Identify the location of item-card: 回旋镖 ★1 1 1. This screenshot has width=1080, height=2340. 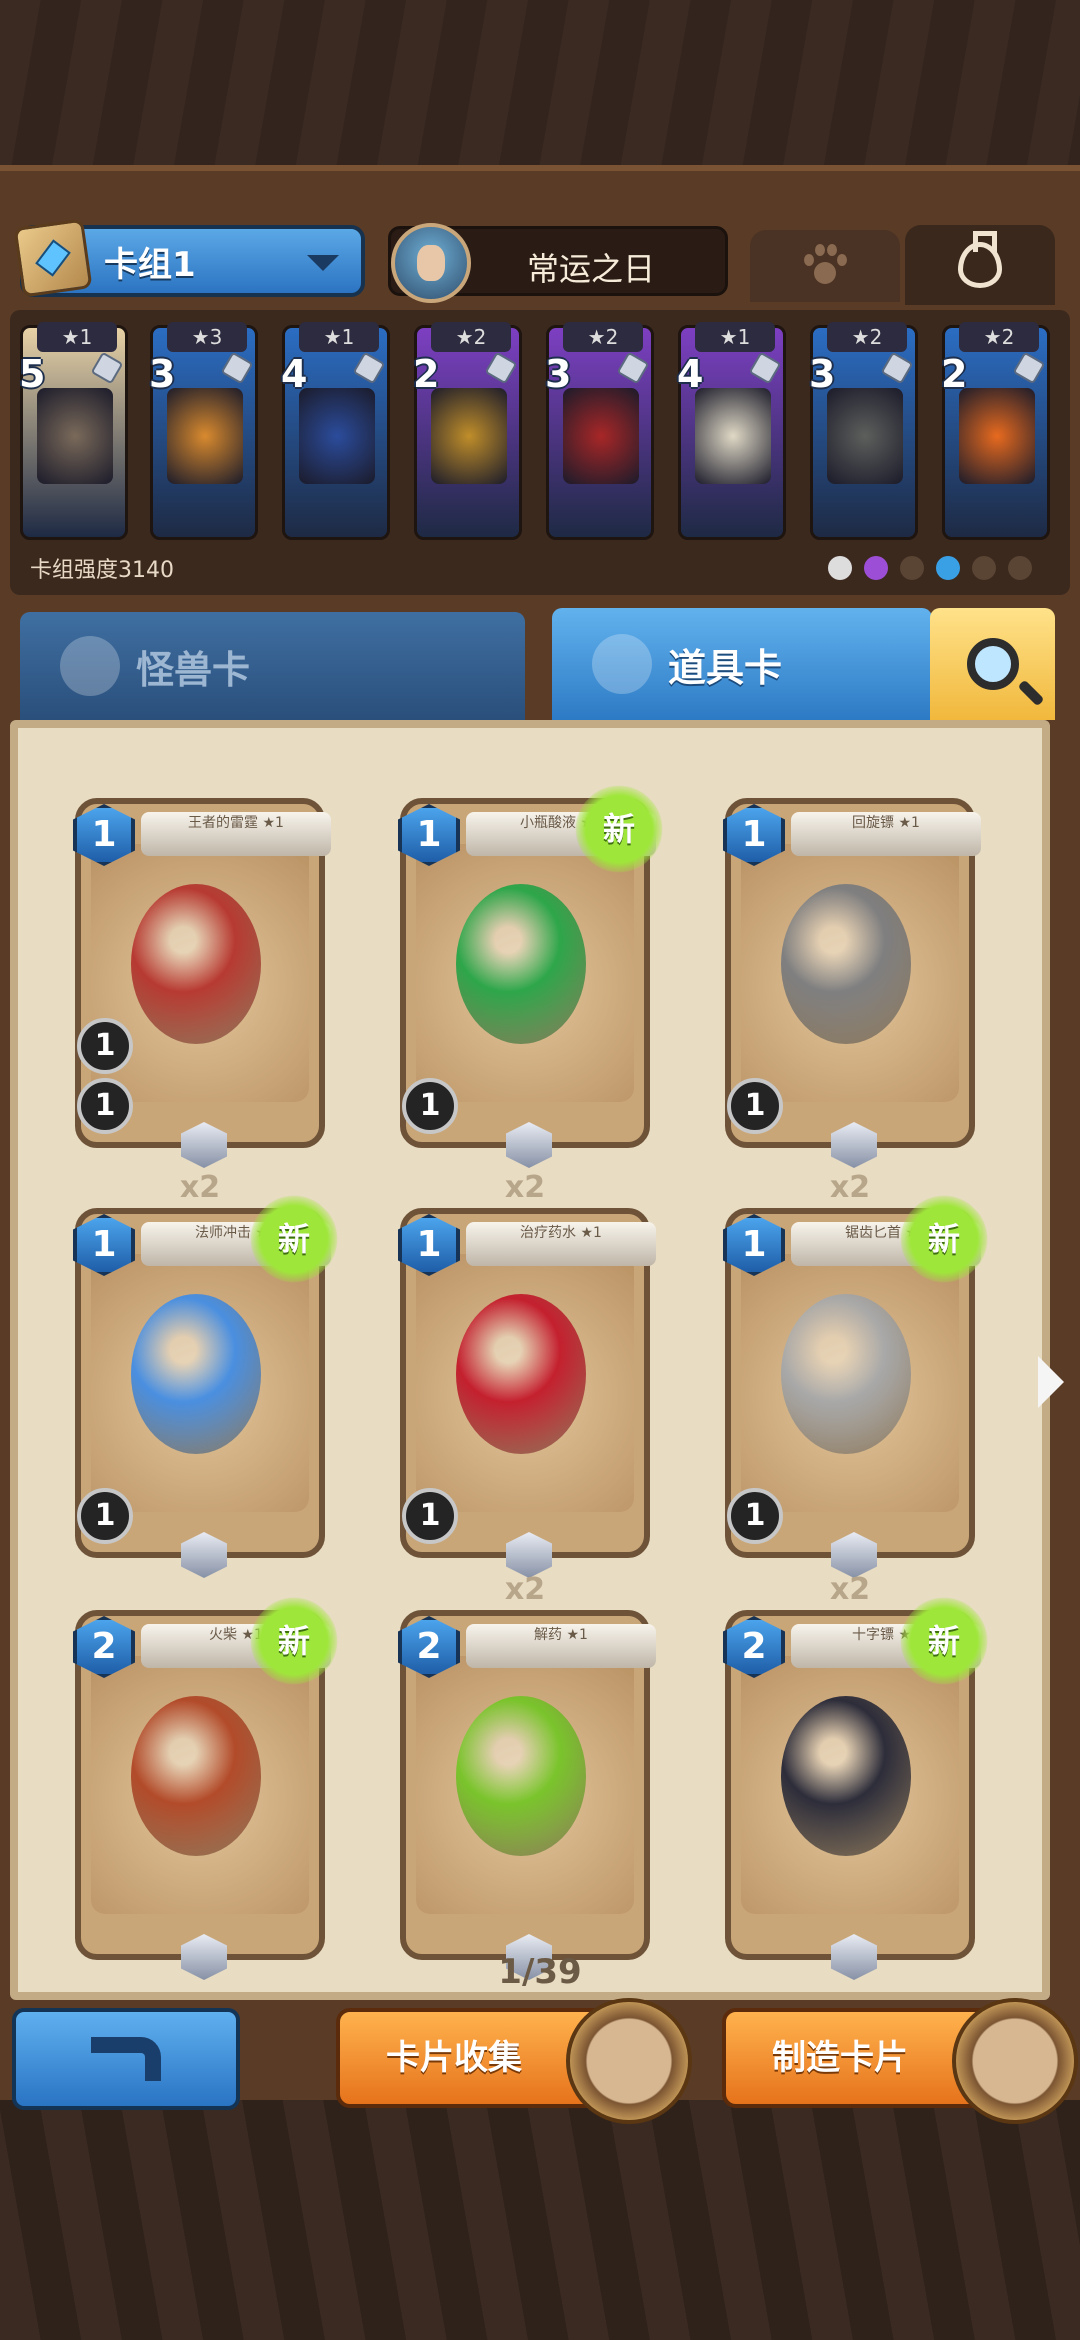
(852, 983).